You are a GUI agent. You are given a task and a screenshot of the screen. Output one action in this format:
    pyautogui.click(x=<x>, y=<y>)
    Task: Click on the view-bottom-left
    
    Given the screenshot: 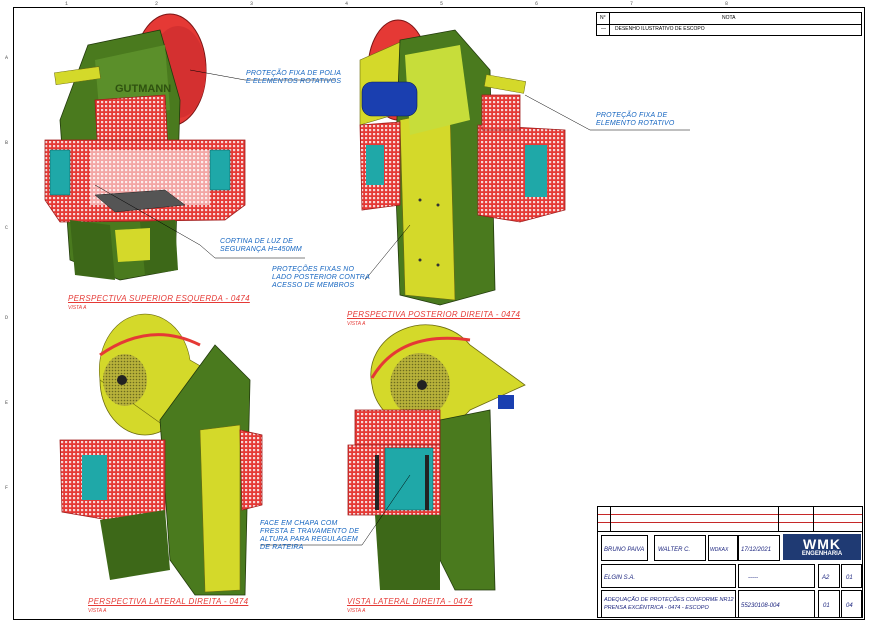 What is the action you would take?
    pyautogui.click(x=161, y=454)
    